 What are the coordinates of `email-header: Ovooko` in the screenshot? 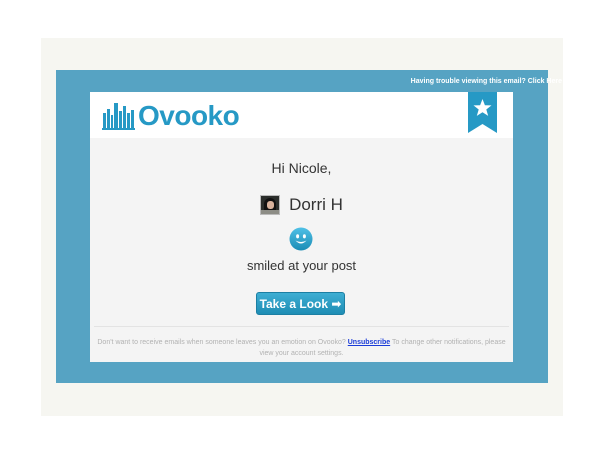 It's located at (301, 115).